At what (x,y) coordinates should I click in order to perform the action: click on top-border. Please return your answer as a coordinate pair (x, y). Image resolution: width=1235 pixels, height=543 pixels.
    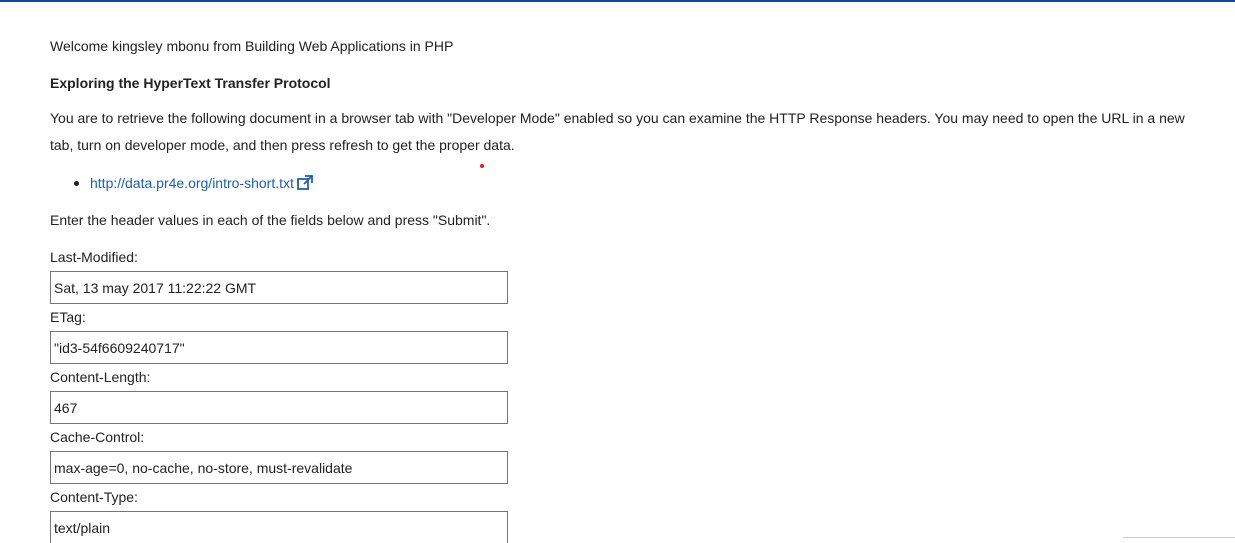
    Looking at the image, I should click on (617, 1).